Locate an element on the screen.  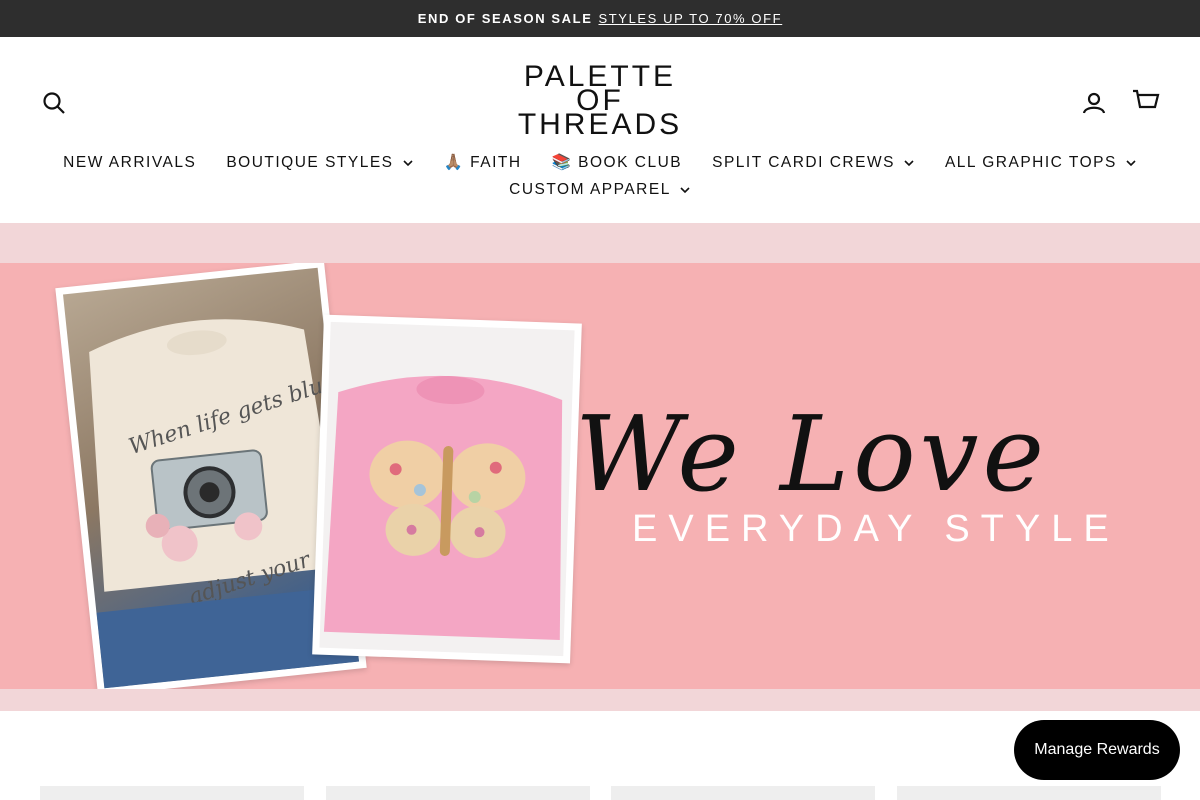
nav-item-new-arrivals: NEW ARRIVALS is located at coordinates (129, 162).